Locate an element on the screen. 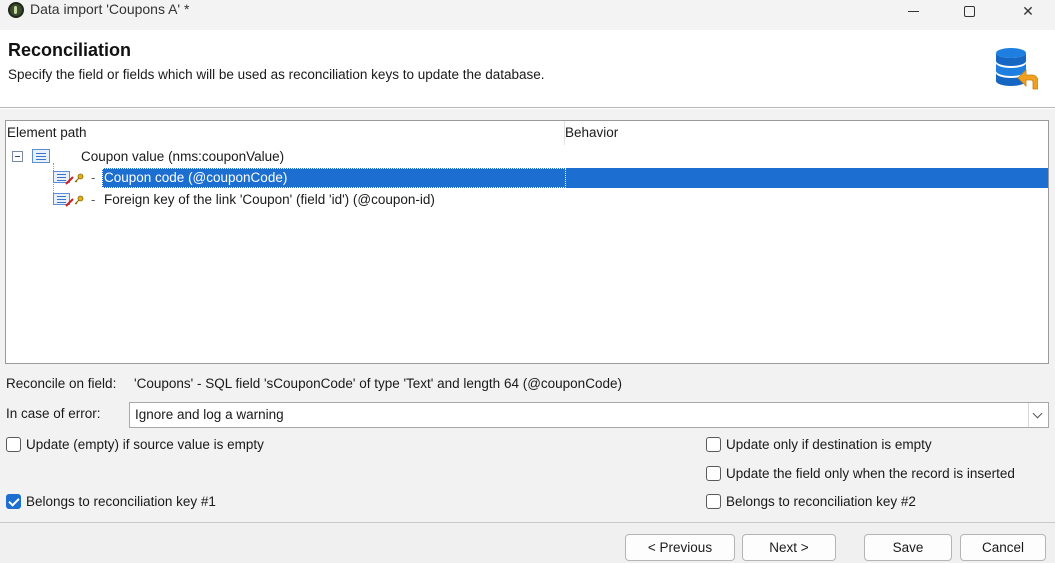 Image resolution: width=1055 pixels, height=563 pixels. database-reconcile-icon is located at coordinates (1017, 69).